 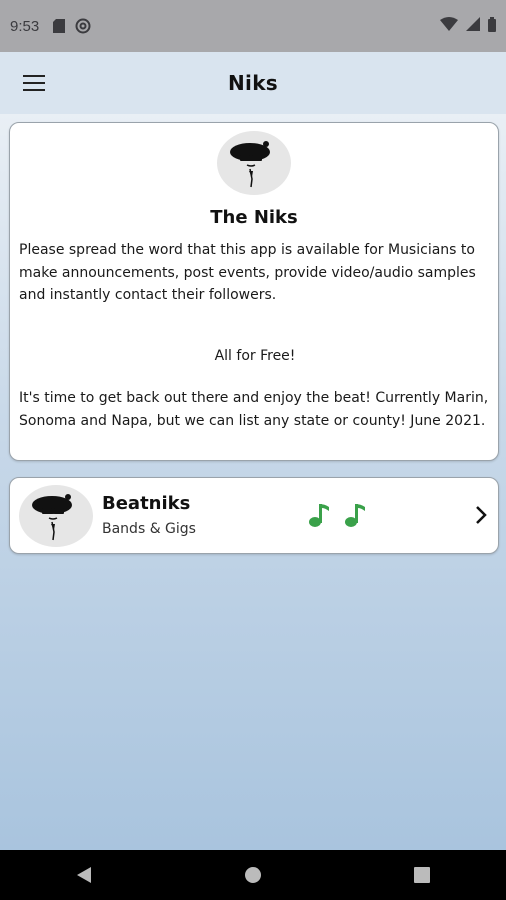 What do you see at coordinates (254, 515) in the screenshot?
I see `list-item: Beatniks Bands & Gigs` at bounding box center [254, 515].